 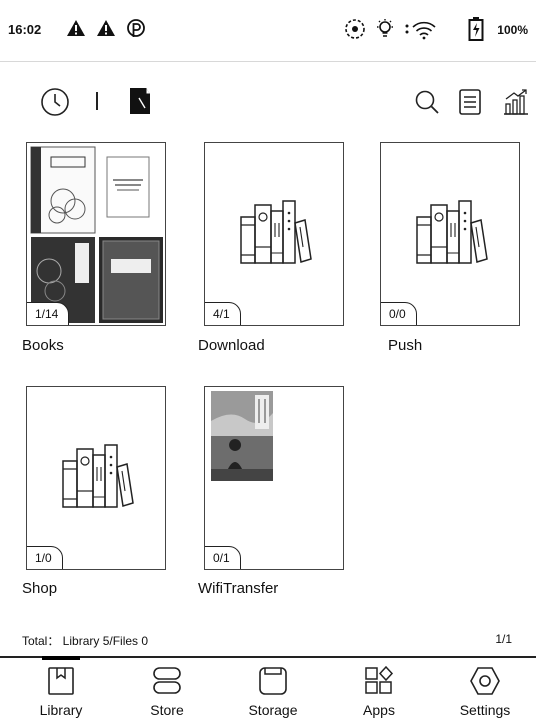 I want to click on folder-label: Shop, so click(x=40, y=588).